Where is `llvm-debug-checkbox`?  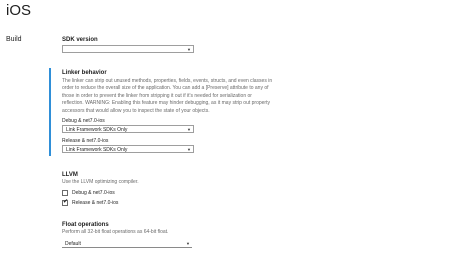
llvm-debug-checkbox is located at coordinates (65, 193).